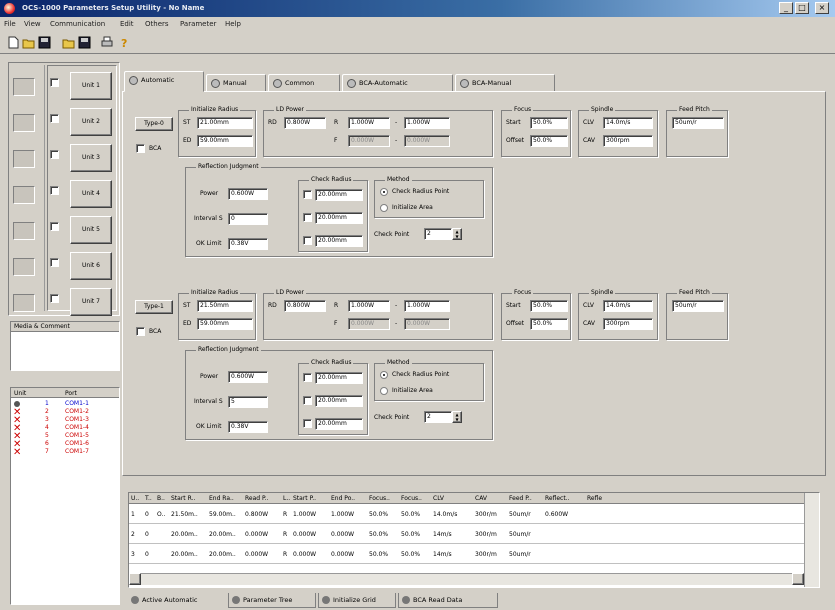 This screenshot has width=835, height=610. What do you see at coordinates (802, 8) in the screenshot?
I see `maximize-button: □` at bounding box center [802, 8].